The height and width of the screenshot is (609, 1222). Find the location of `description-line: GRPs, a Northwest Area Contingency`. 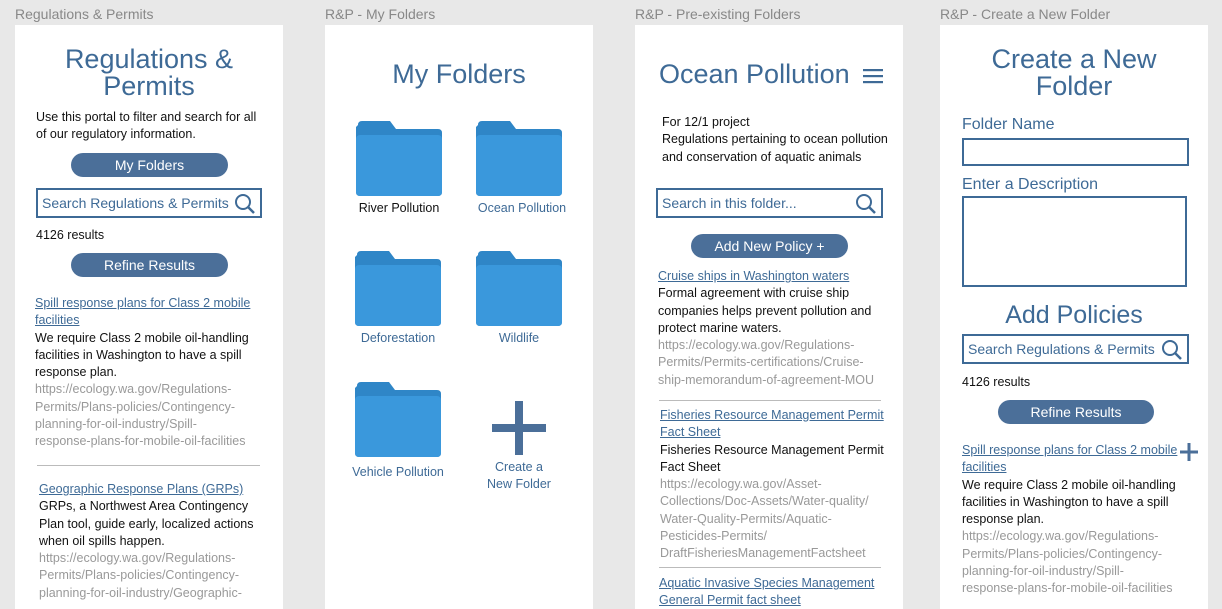

description-line: GRPs, a Northwest Area Contingency is located at coordinates (144, 506).